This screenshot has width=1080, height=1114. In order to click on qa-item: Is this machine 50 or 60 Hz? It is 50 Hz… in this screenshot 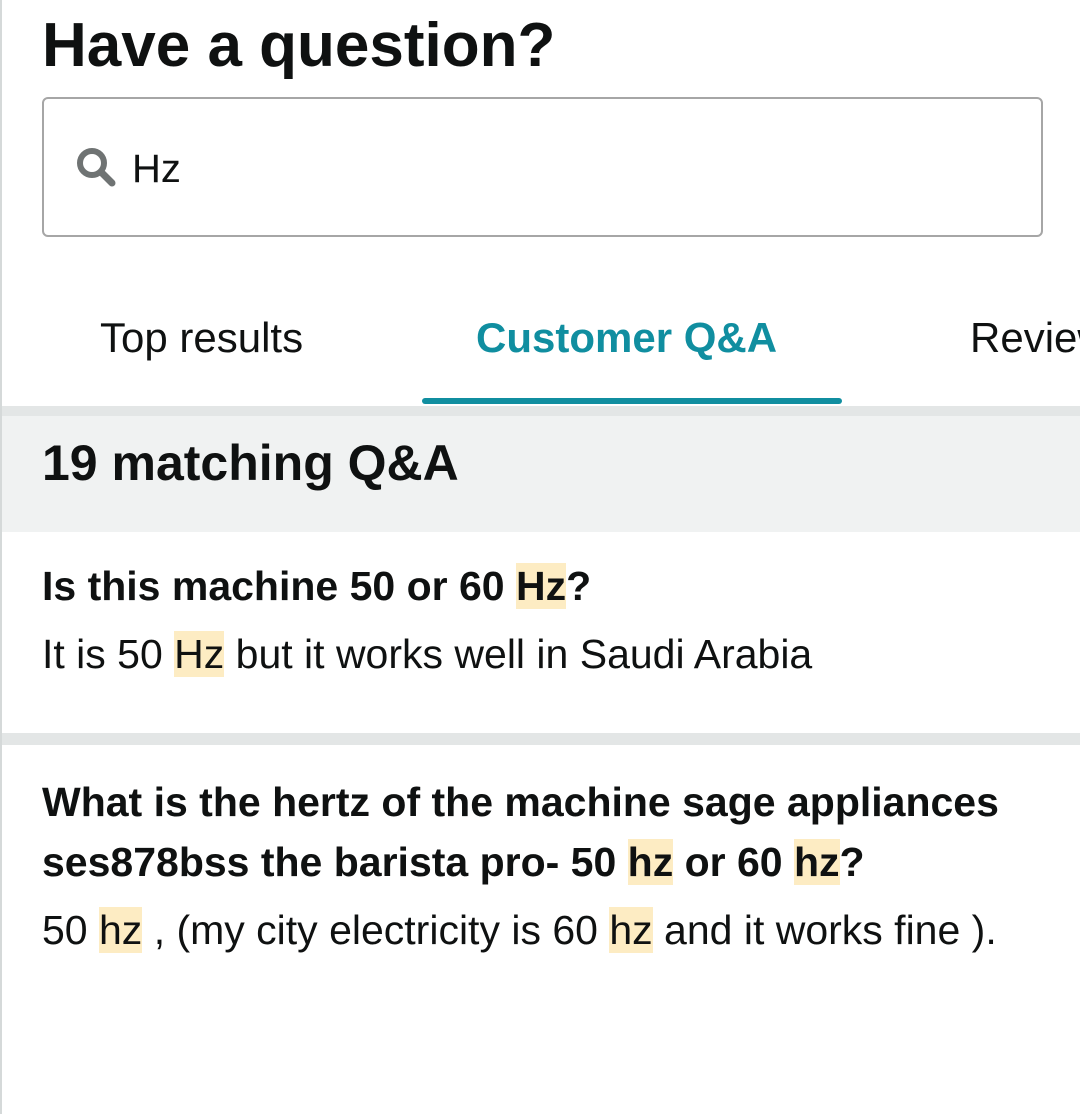, I will do `click(537, 620)`.